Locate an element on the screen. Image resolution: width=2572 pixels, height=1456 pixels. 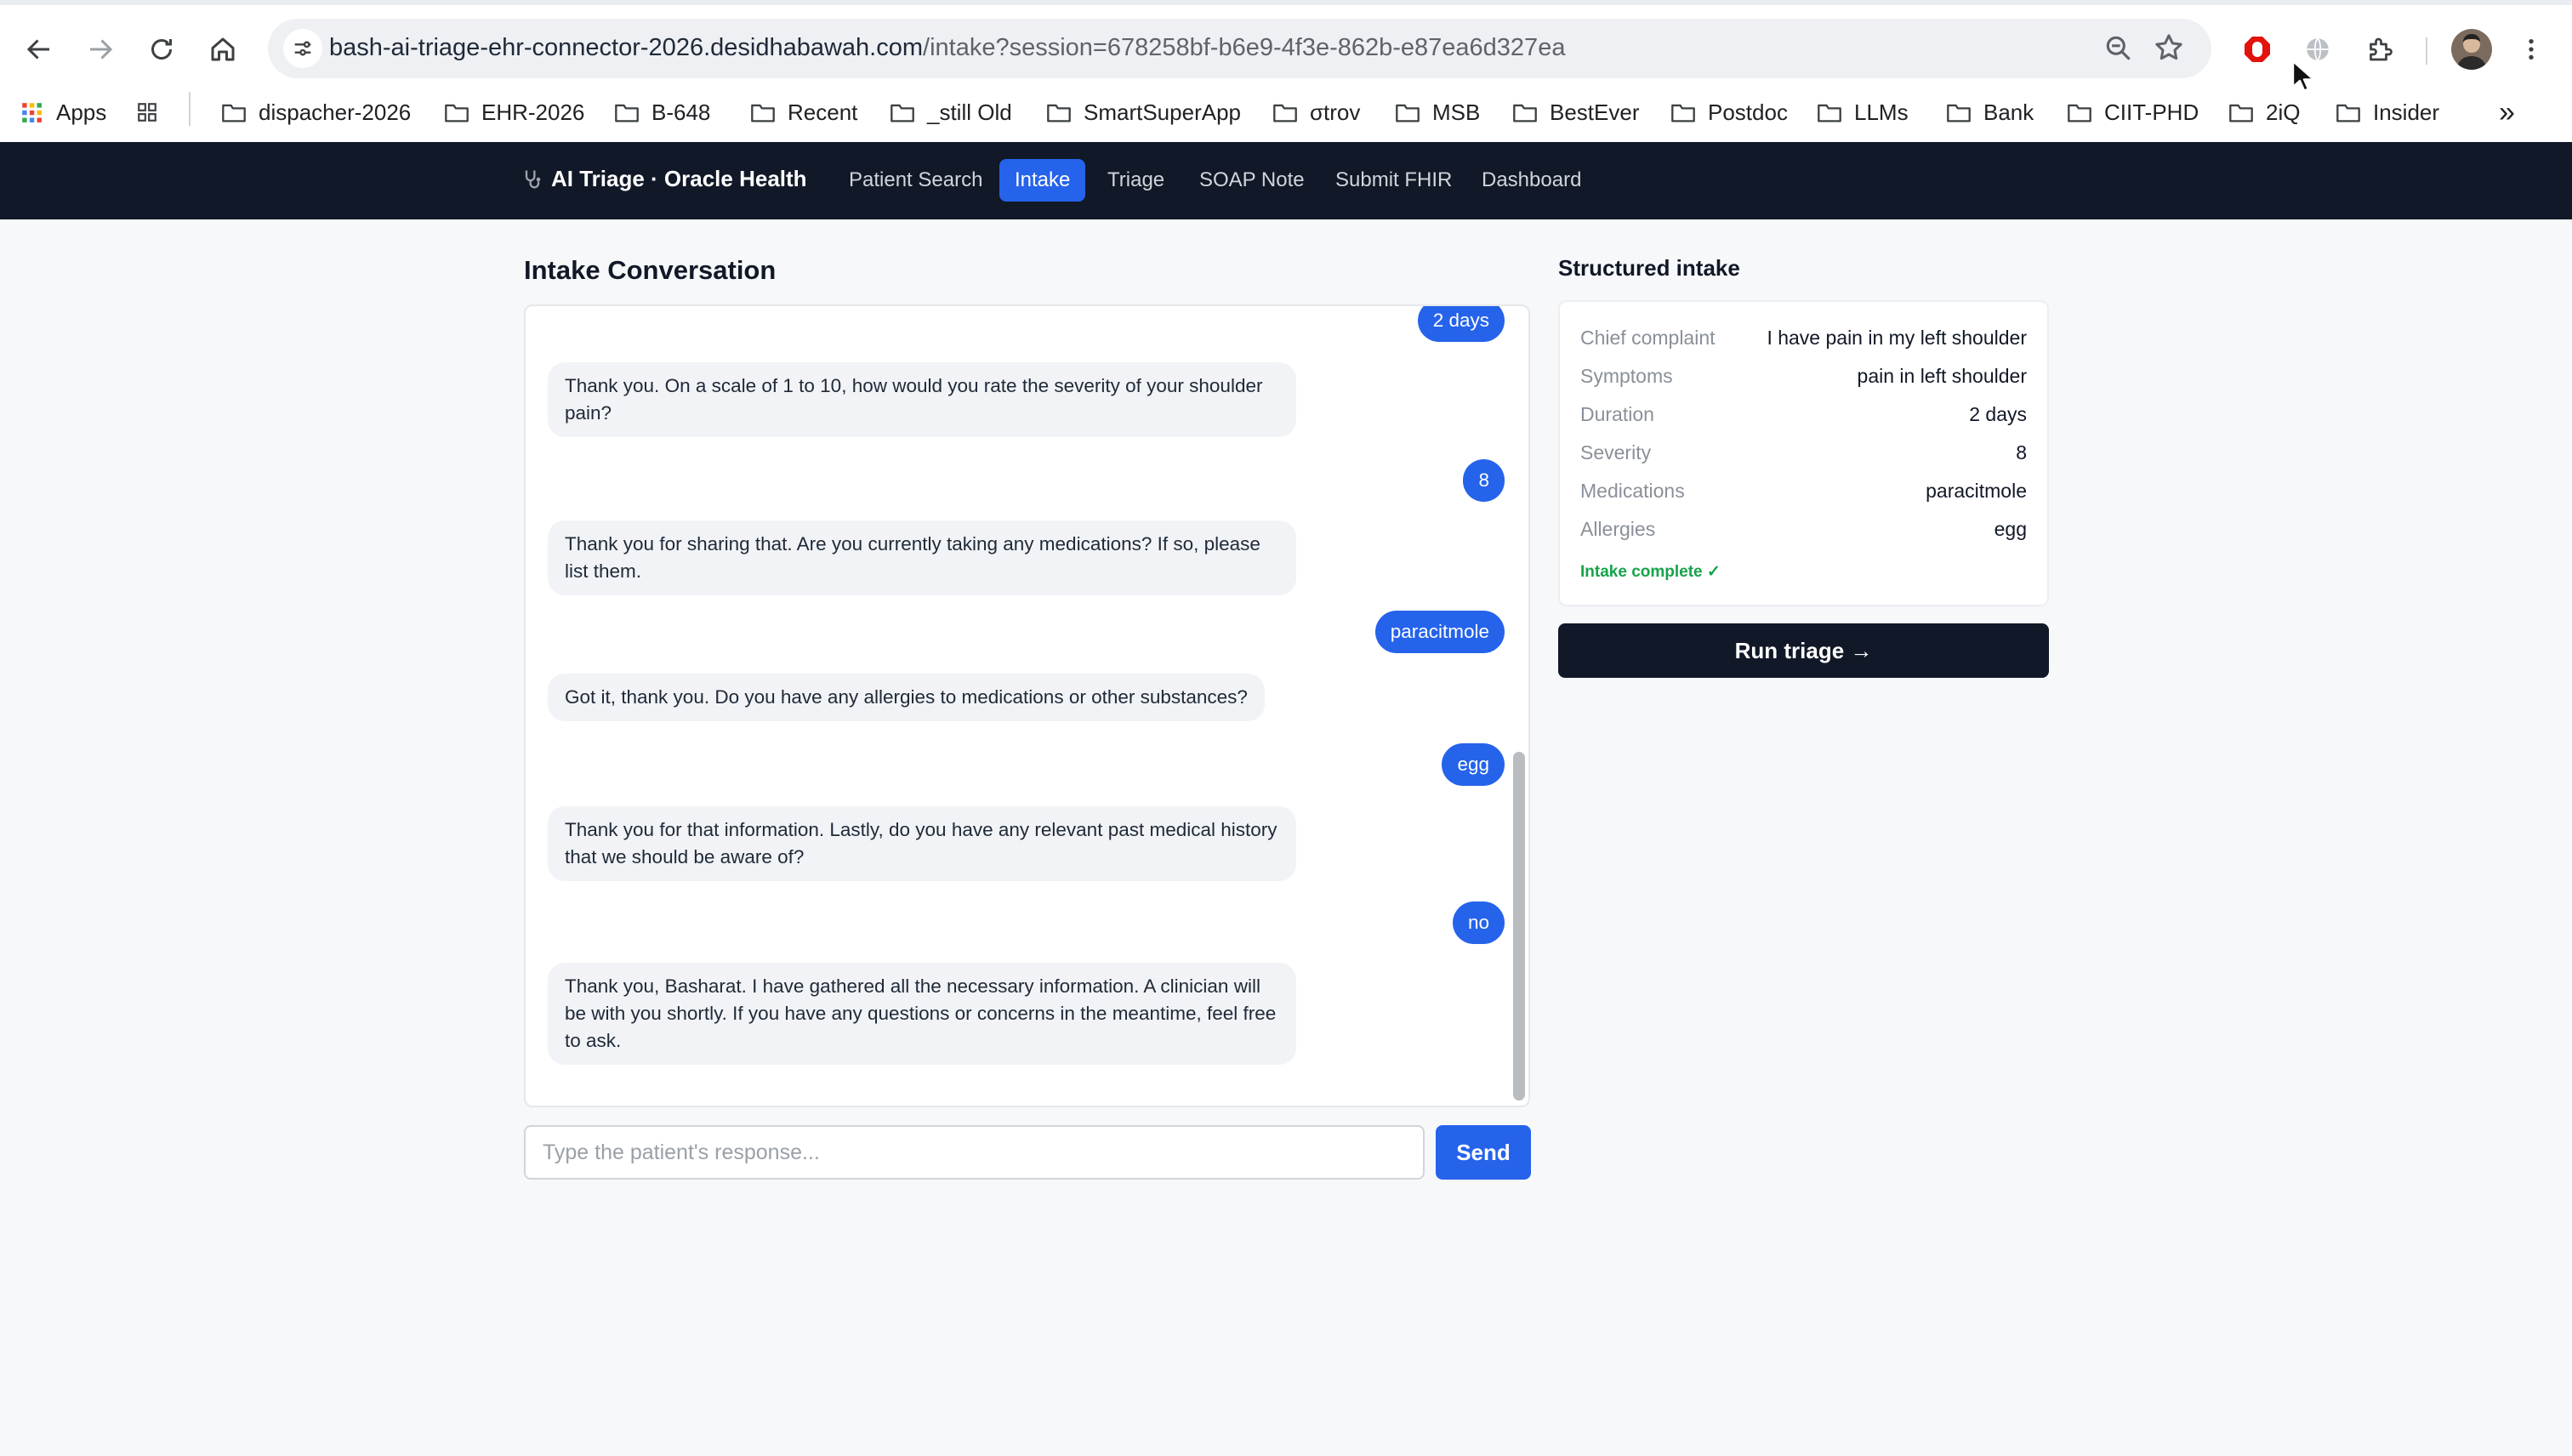
home-button is located at coordinates (223, 49).